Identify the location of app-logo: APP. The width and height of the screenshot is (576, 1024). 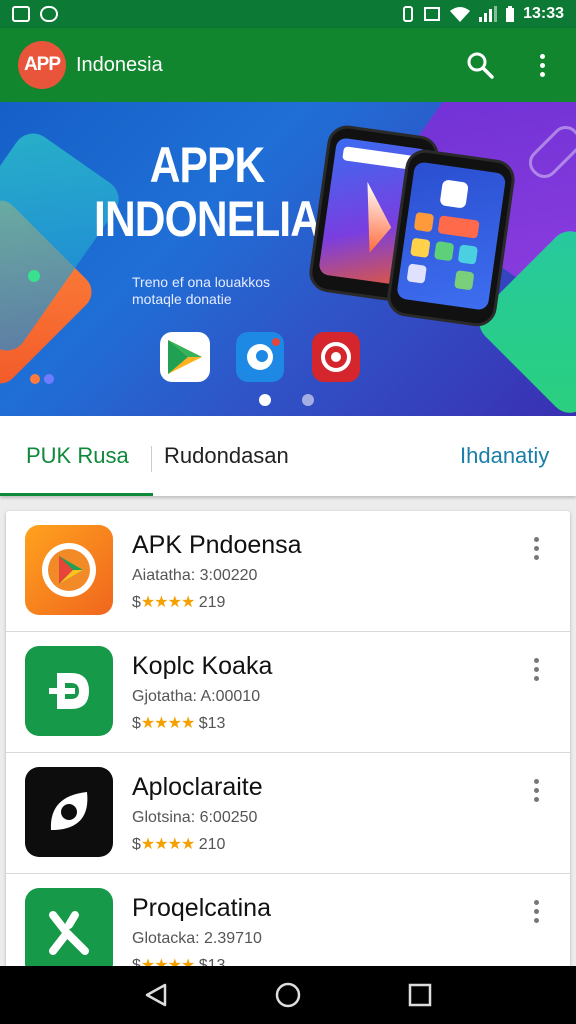
(42, 65).